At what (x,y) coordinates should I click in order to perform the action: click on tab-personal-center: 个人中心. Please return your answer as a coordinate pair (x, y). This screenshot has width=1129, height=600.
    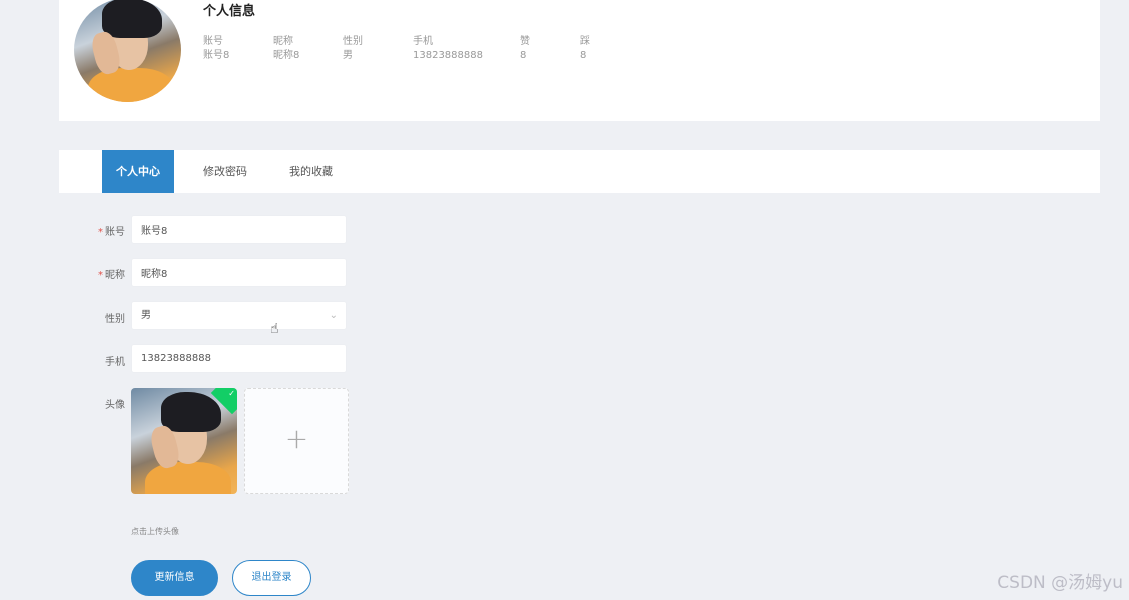
    Looking at the image, I should click on (138, 171).